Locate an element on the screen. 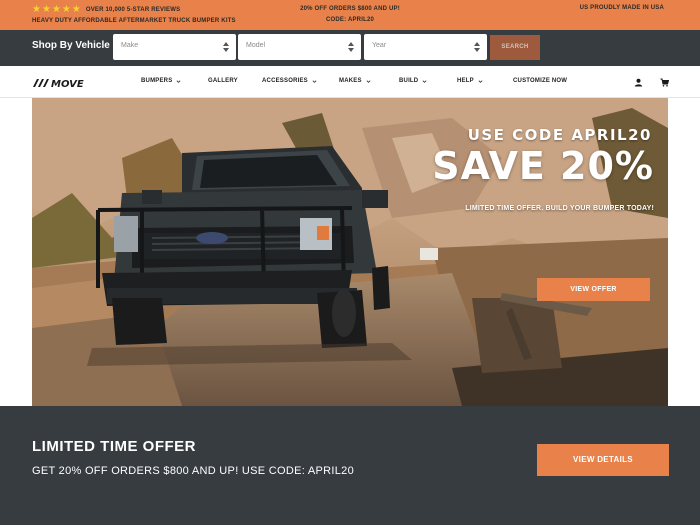 Image resolution: width=700 pixels, height=525 pixels. model-placeholder: Model is located at coordinates (256, 45).